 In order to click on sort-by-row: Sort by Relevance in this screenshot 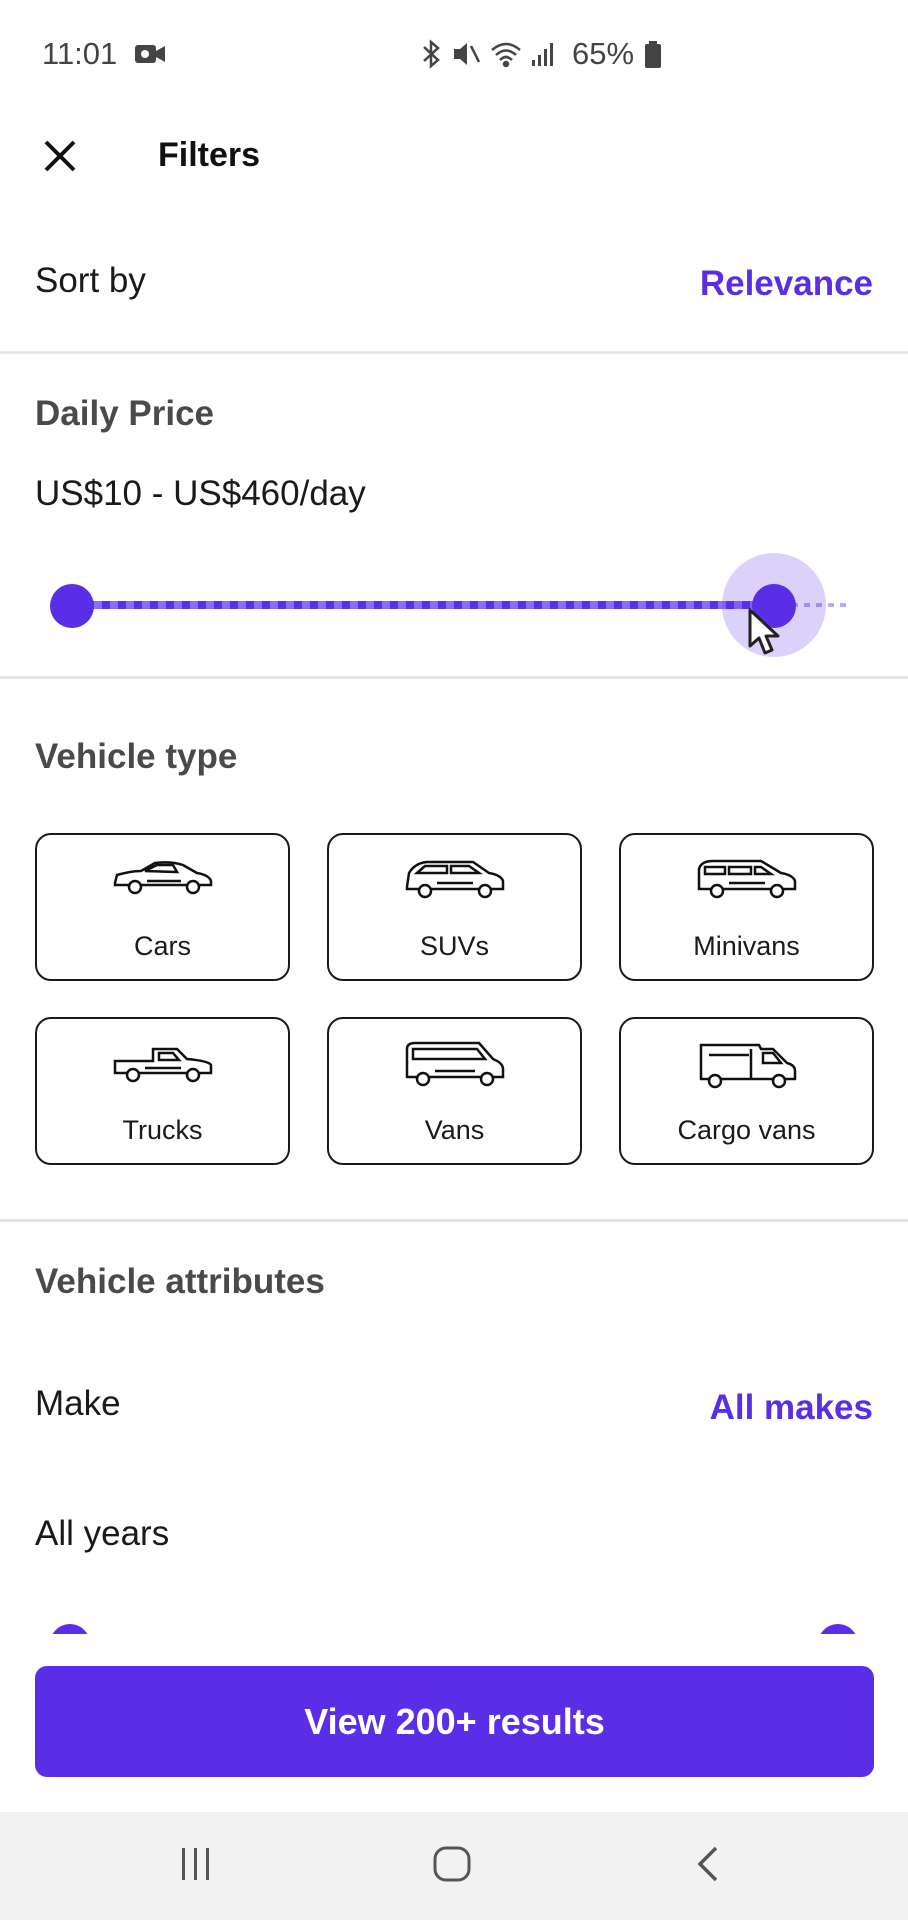, I will do `click(454, 283)`.